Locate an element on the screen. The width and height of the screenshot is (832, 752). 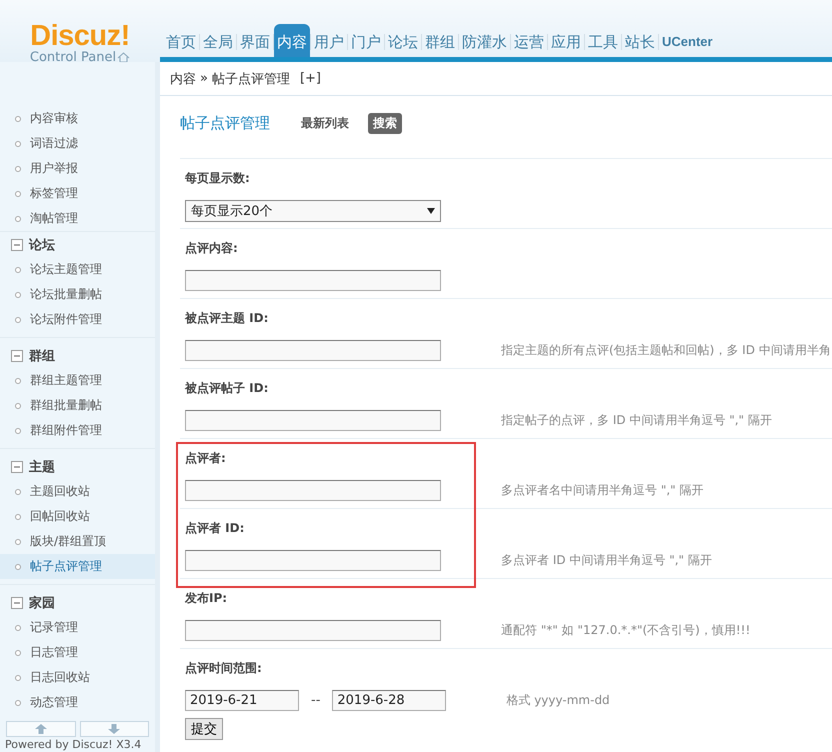
field-label: 发布IP: is located at coordinates (206, 598).